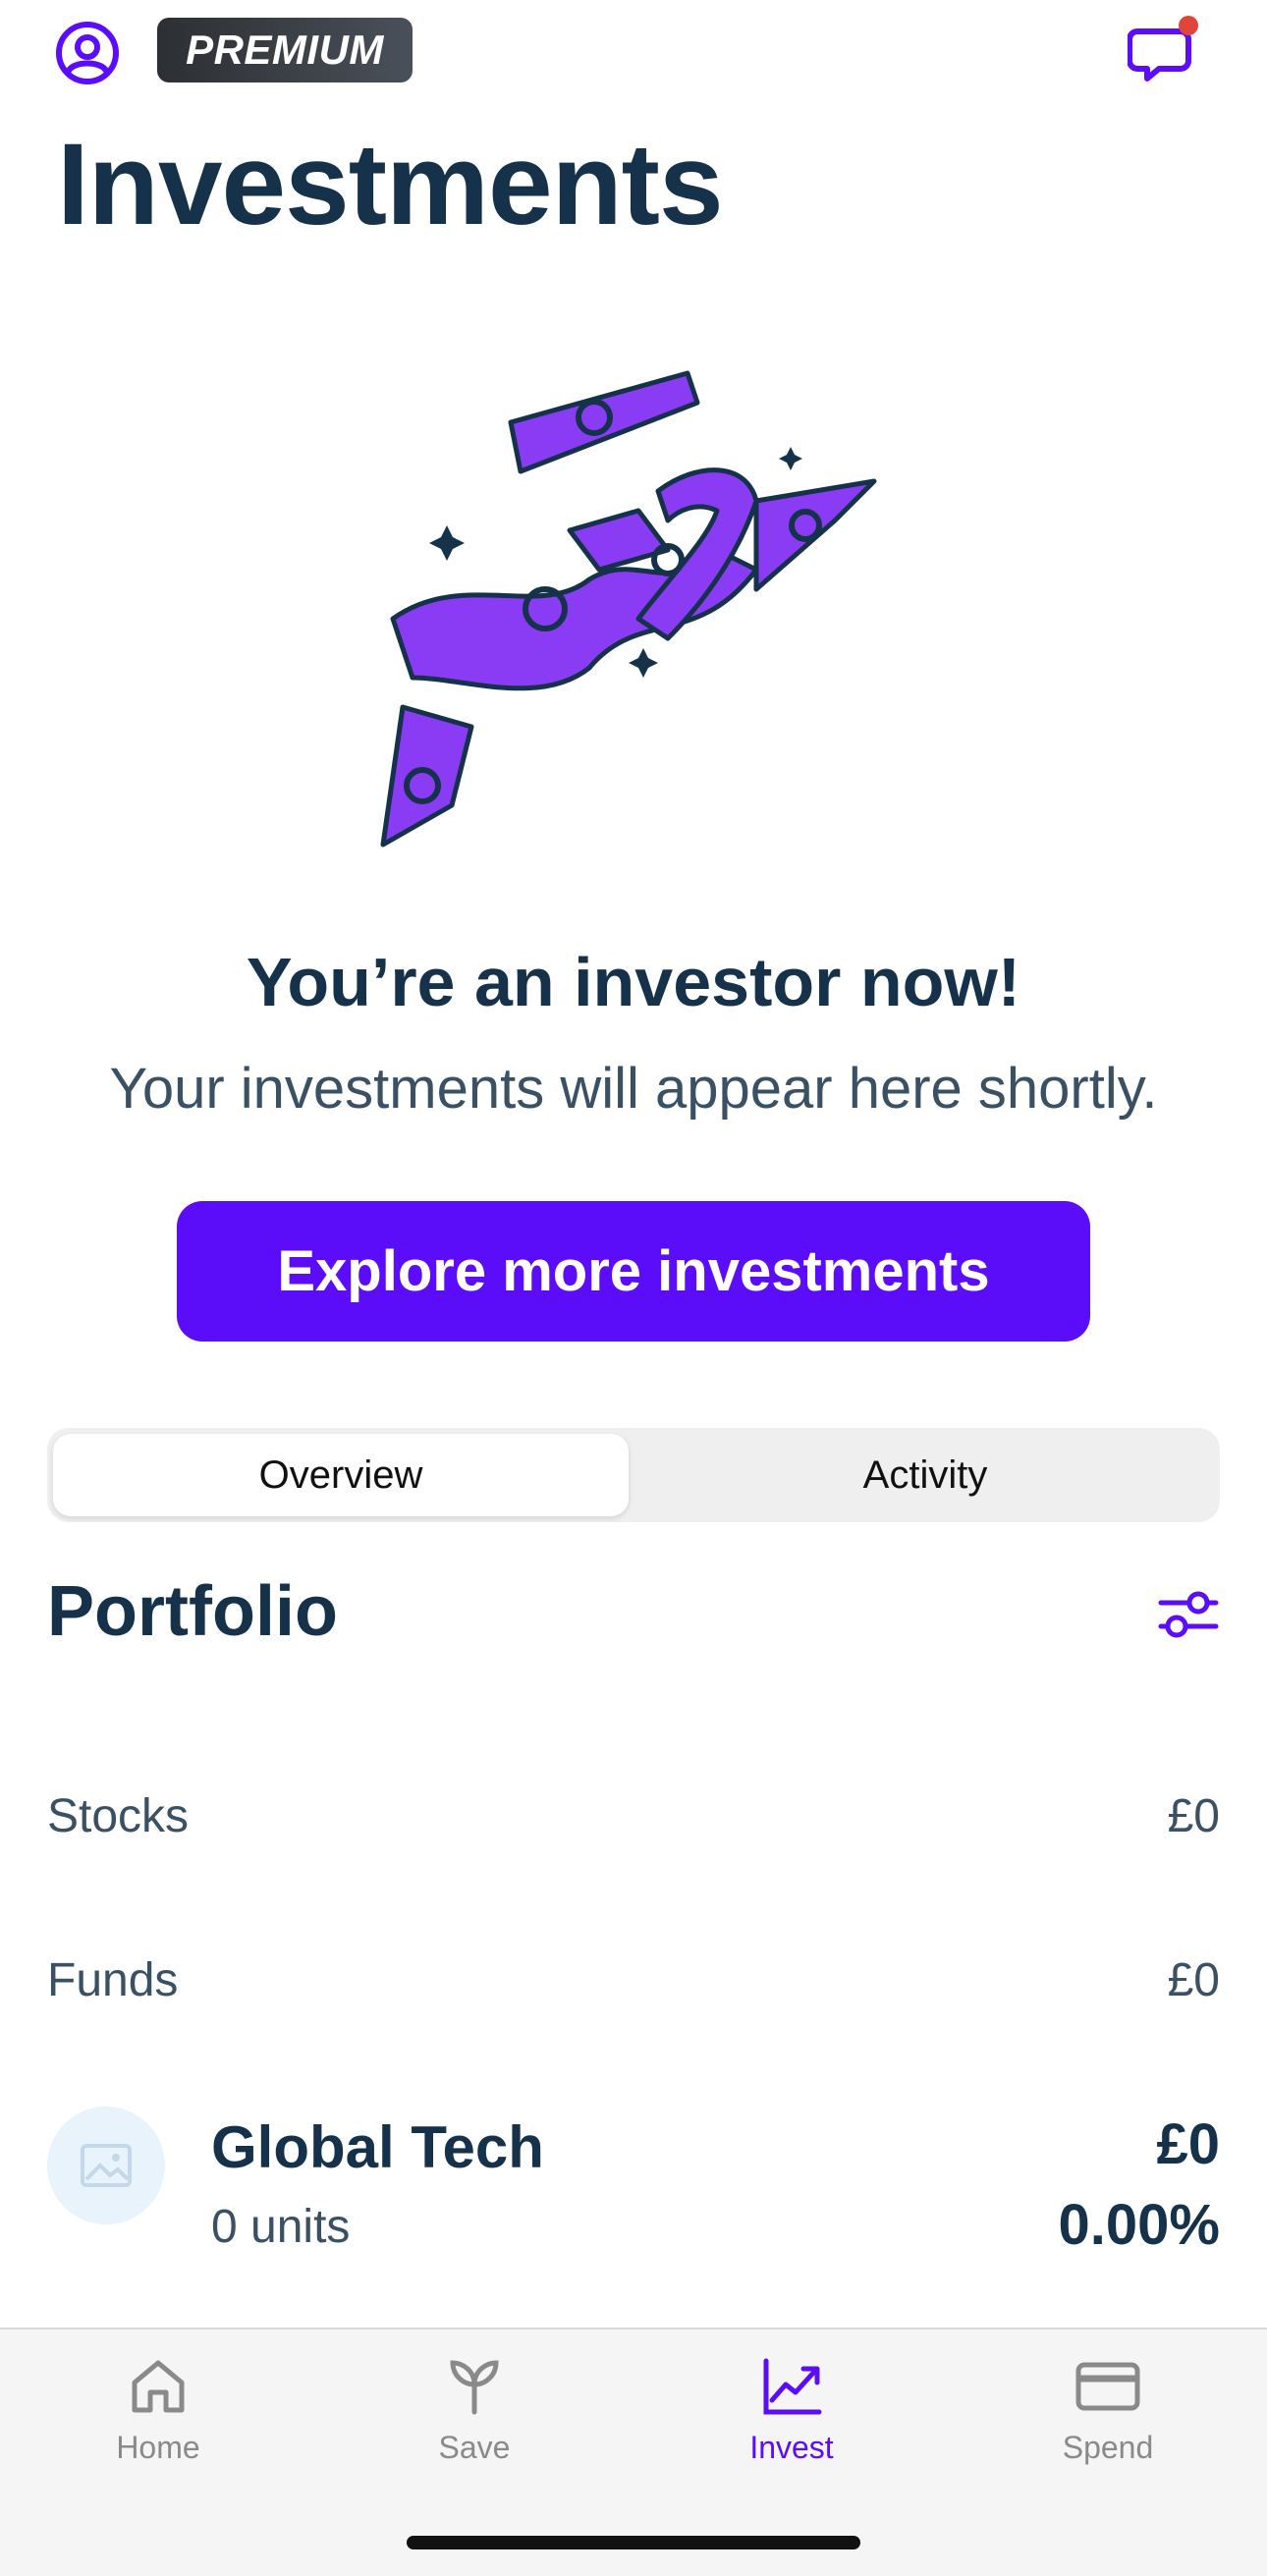 Image resolution: width=1267 pixels, height=2576 pixels. I want to click on nav-save-label: Save, so click(474, 2447).